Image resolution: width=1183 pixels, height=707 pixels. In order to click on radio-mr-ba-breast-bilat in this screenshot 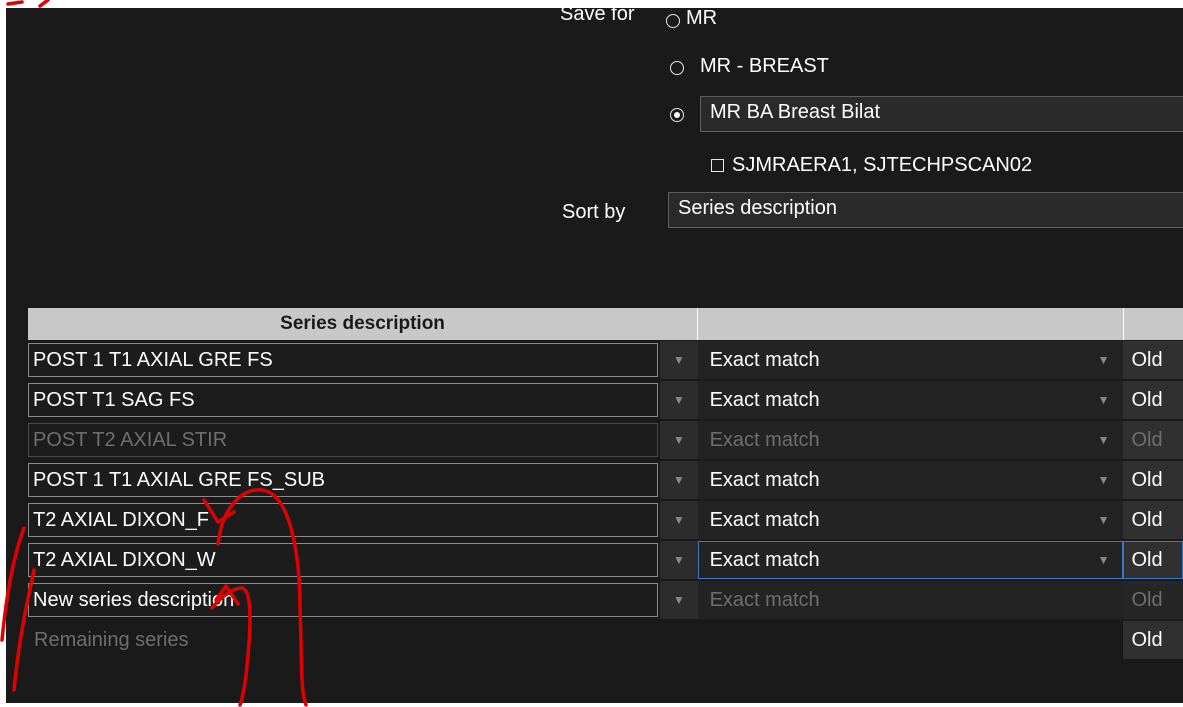, I will do `click(677, 115)`.